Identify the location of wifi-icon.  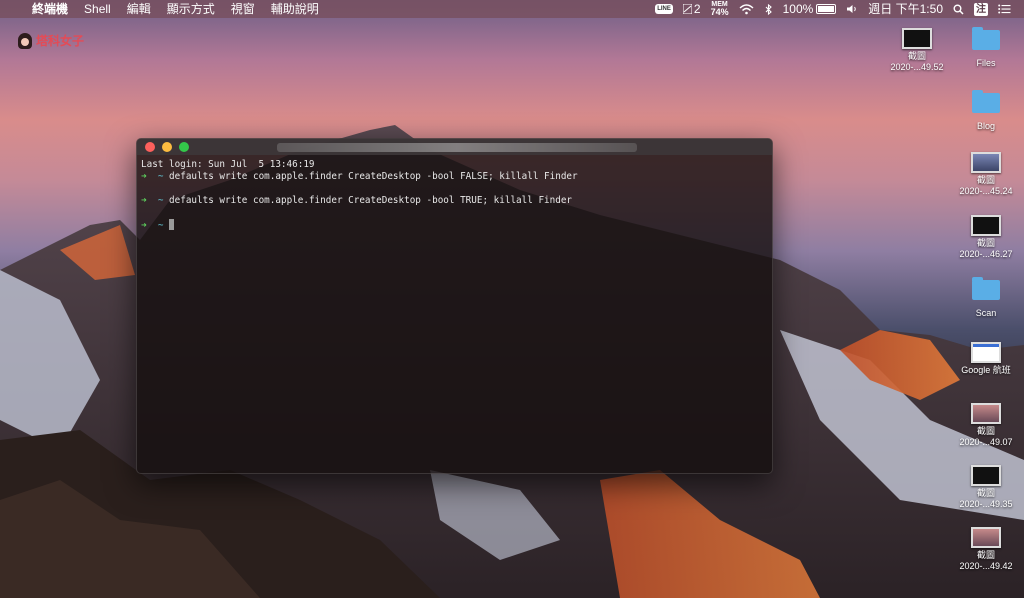
(746, 9).